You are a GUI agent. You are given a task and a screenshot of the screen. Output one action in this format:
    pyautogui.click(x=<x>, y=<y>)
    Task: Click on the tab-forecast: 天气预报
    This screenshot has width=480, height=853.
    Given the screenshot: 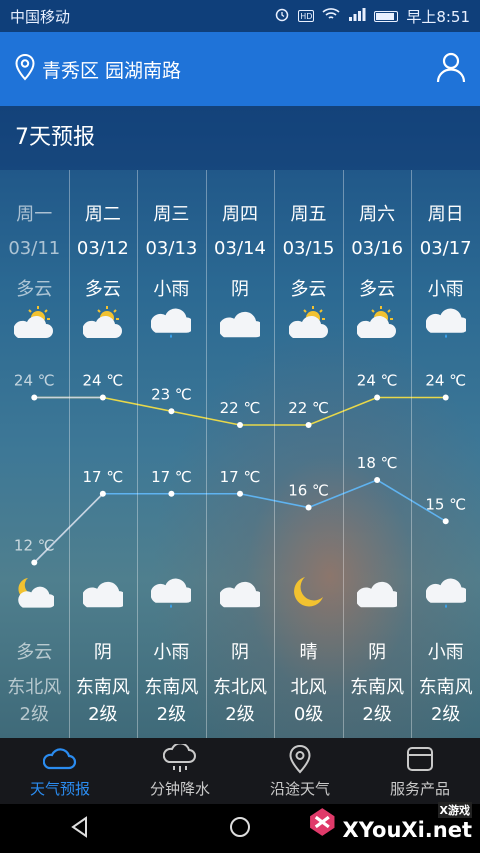 What is the action you would take?
    pyautogui.click(x=60, y=771)
    